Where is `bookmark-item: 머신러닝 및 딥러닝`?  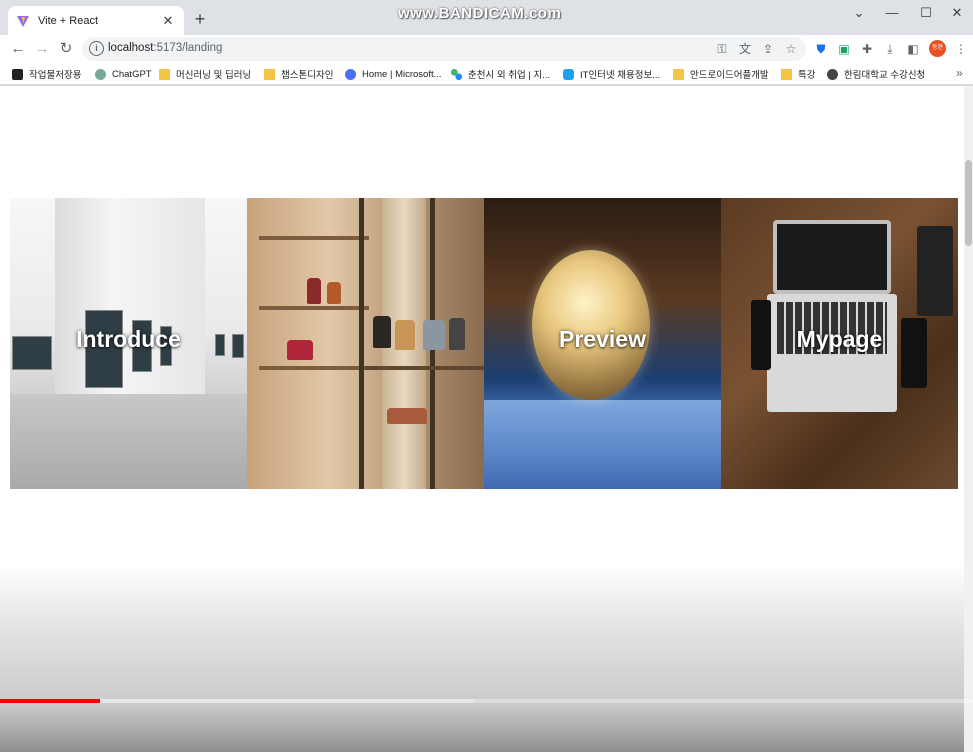 bookmark-item: 머신러닝 및 딥러닝 is located at coordinates (205, 74).